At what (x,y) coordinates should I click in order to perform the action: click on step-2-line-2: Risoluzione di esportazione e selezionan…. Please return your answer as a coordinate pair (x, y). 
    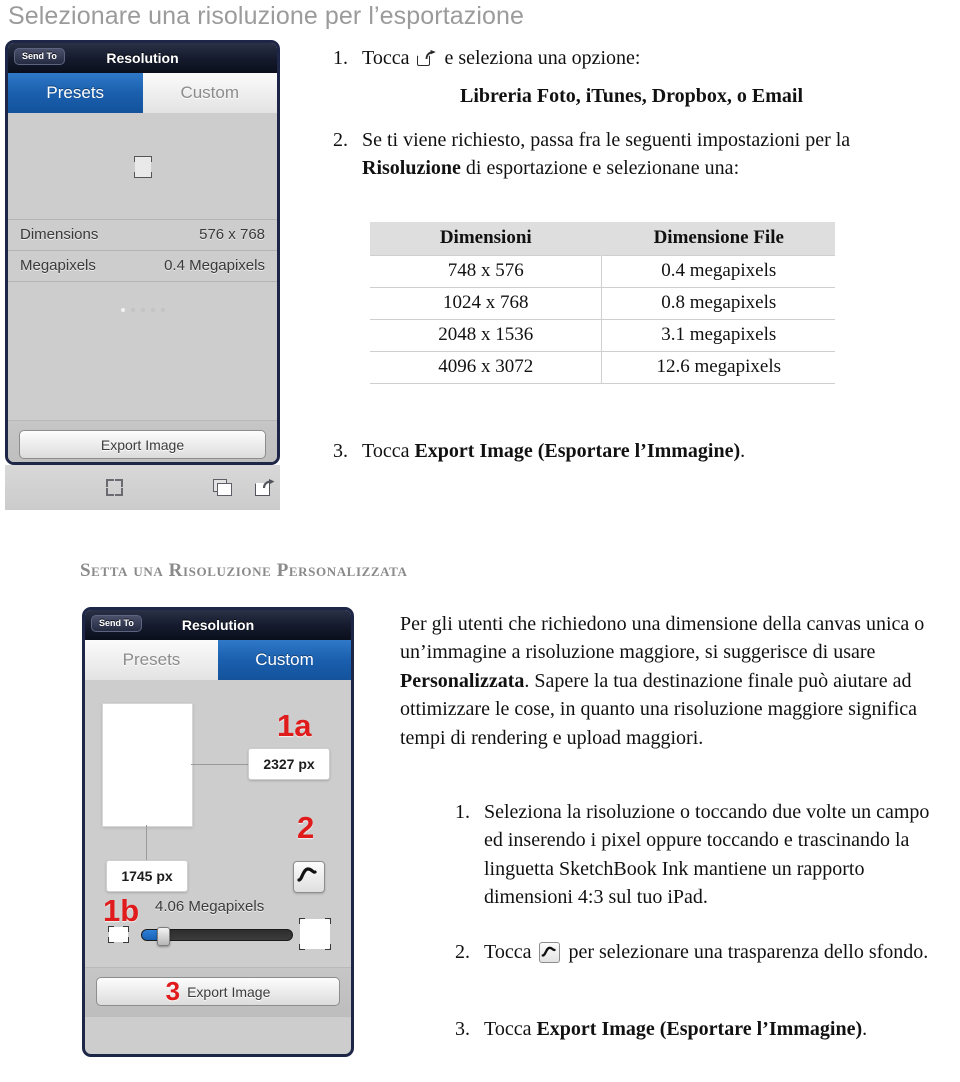
    Looking at the image, I should click on (606, 168).